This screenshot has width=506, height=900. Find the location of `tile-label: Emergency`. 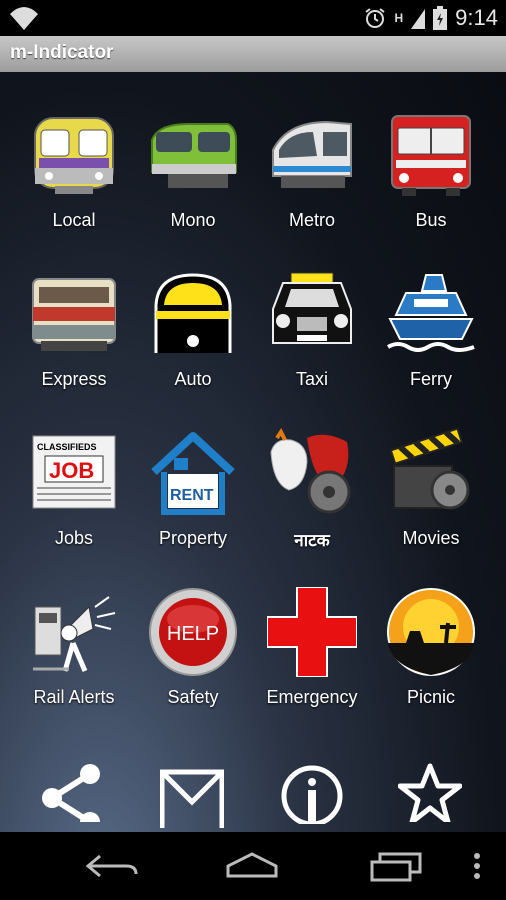

tile-label: Emergency is located at coordinates (312, 697).